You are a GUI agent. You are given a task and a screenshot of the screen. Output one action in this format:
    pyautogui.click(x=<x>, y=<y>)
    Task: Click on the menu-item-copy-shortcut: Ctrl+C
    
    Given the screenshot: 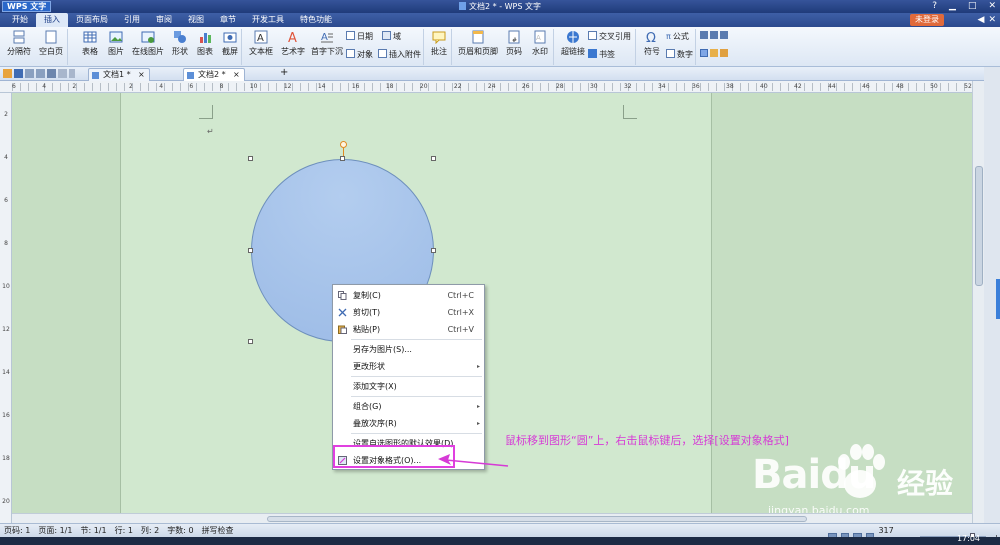 What is the action you would take?
    pyautogui.click(x=460, y=295)
    